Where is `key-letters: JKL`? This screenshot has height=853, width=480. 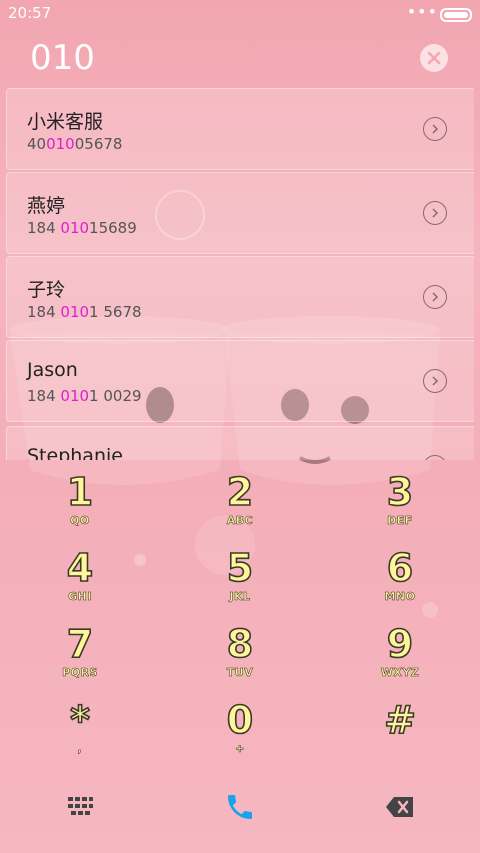 key-letters: JKL is located at coordinates (240, 597).